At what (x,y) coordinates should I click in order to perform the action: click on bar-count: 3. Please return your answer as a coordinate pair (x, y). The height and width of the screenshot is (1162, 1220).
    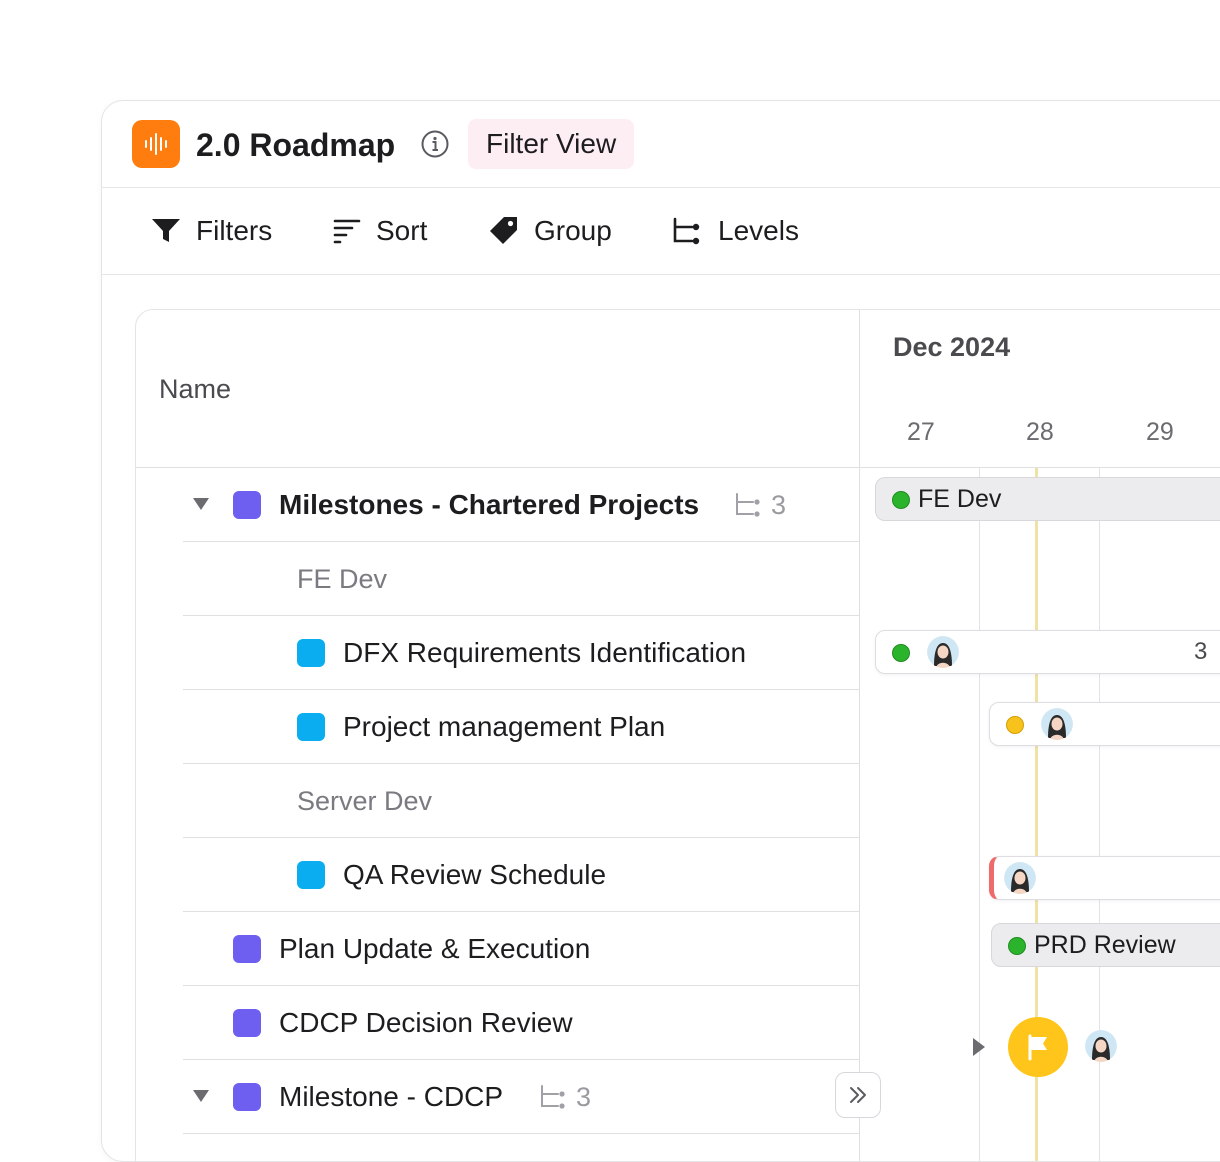
    Looking at the image, I should click on (1201, 651).